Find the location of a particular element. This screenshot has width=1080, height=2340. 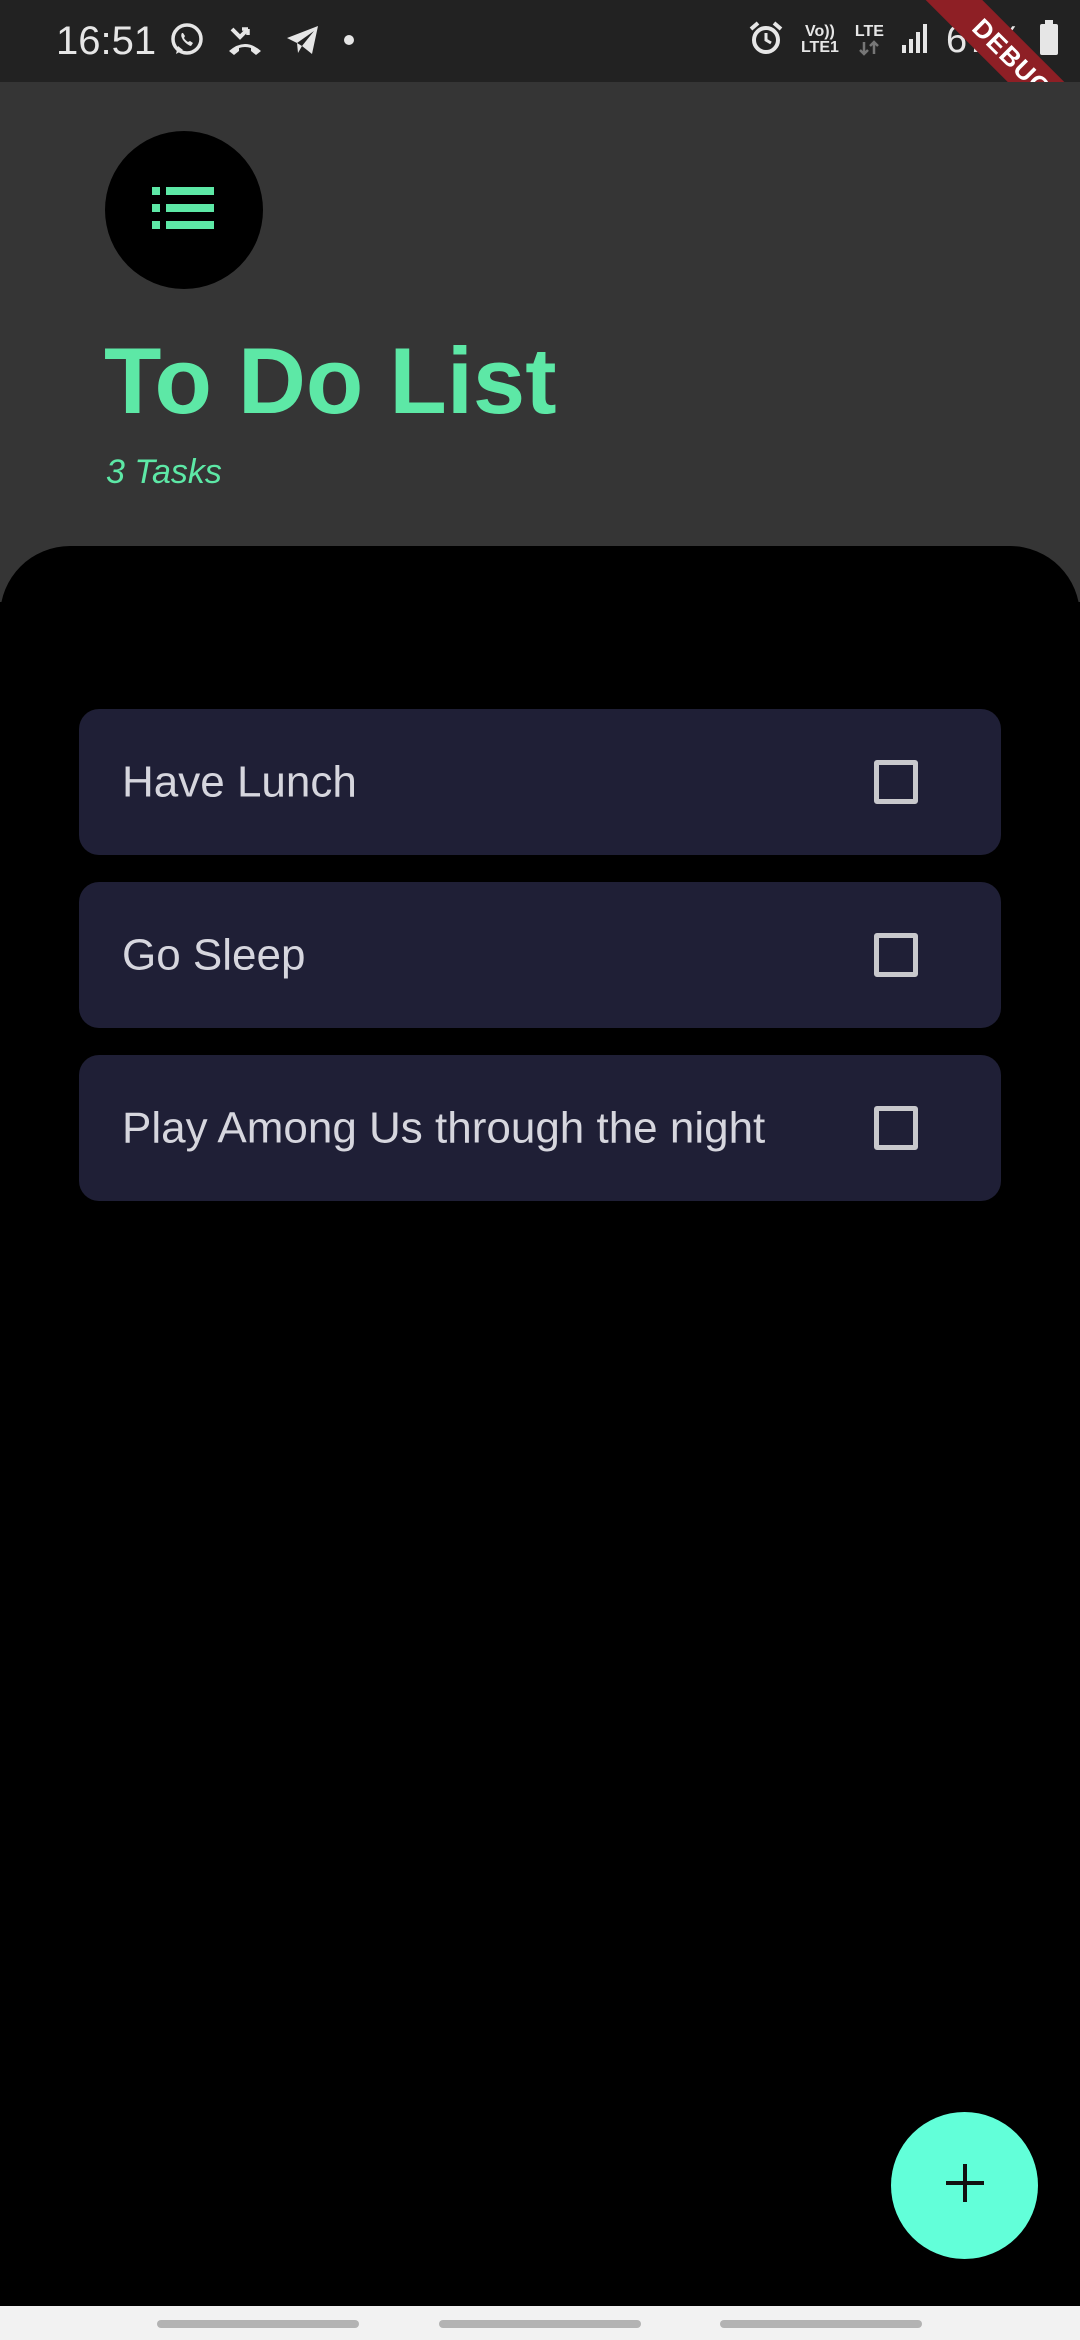

volte-top-label: Vo)) is located at coordinates (819, 31).